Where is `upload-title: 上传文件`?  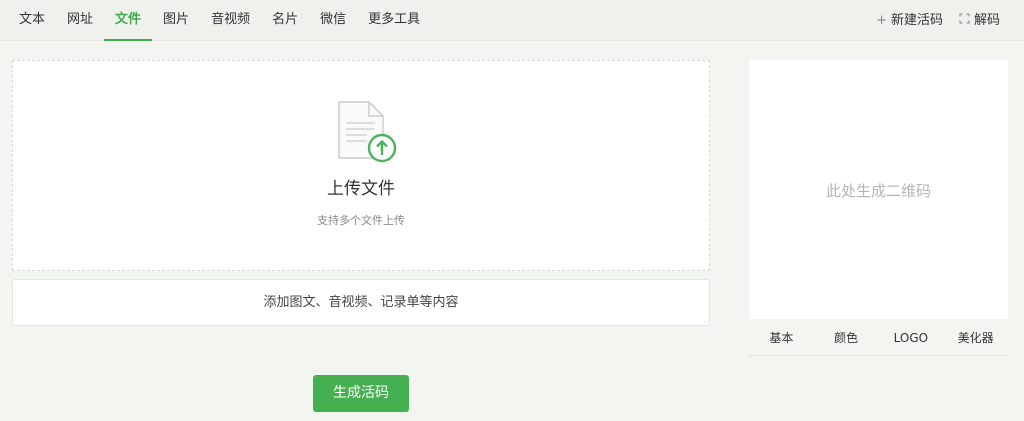 upload-title: 上传文件 is located at coordinates (361, 189).